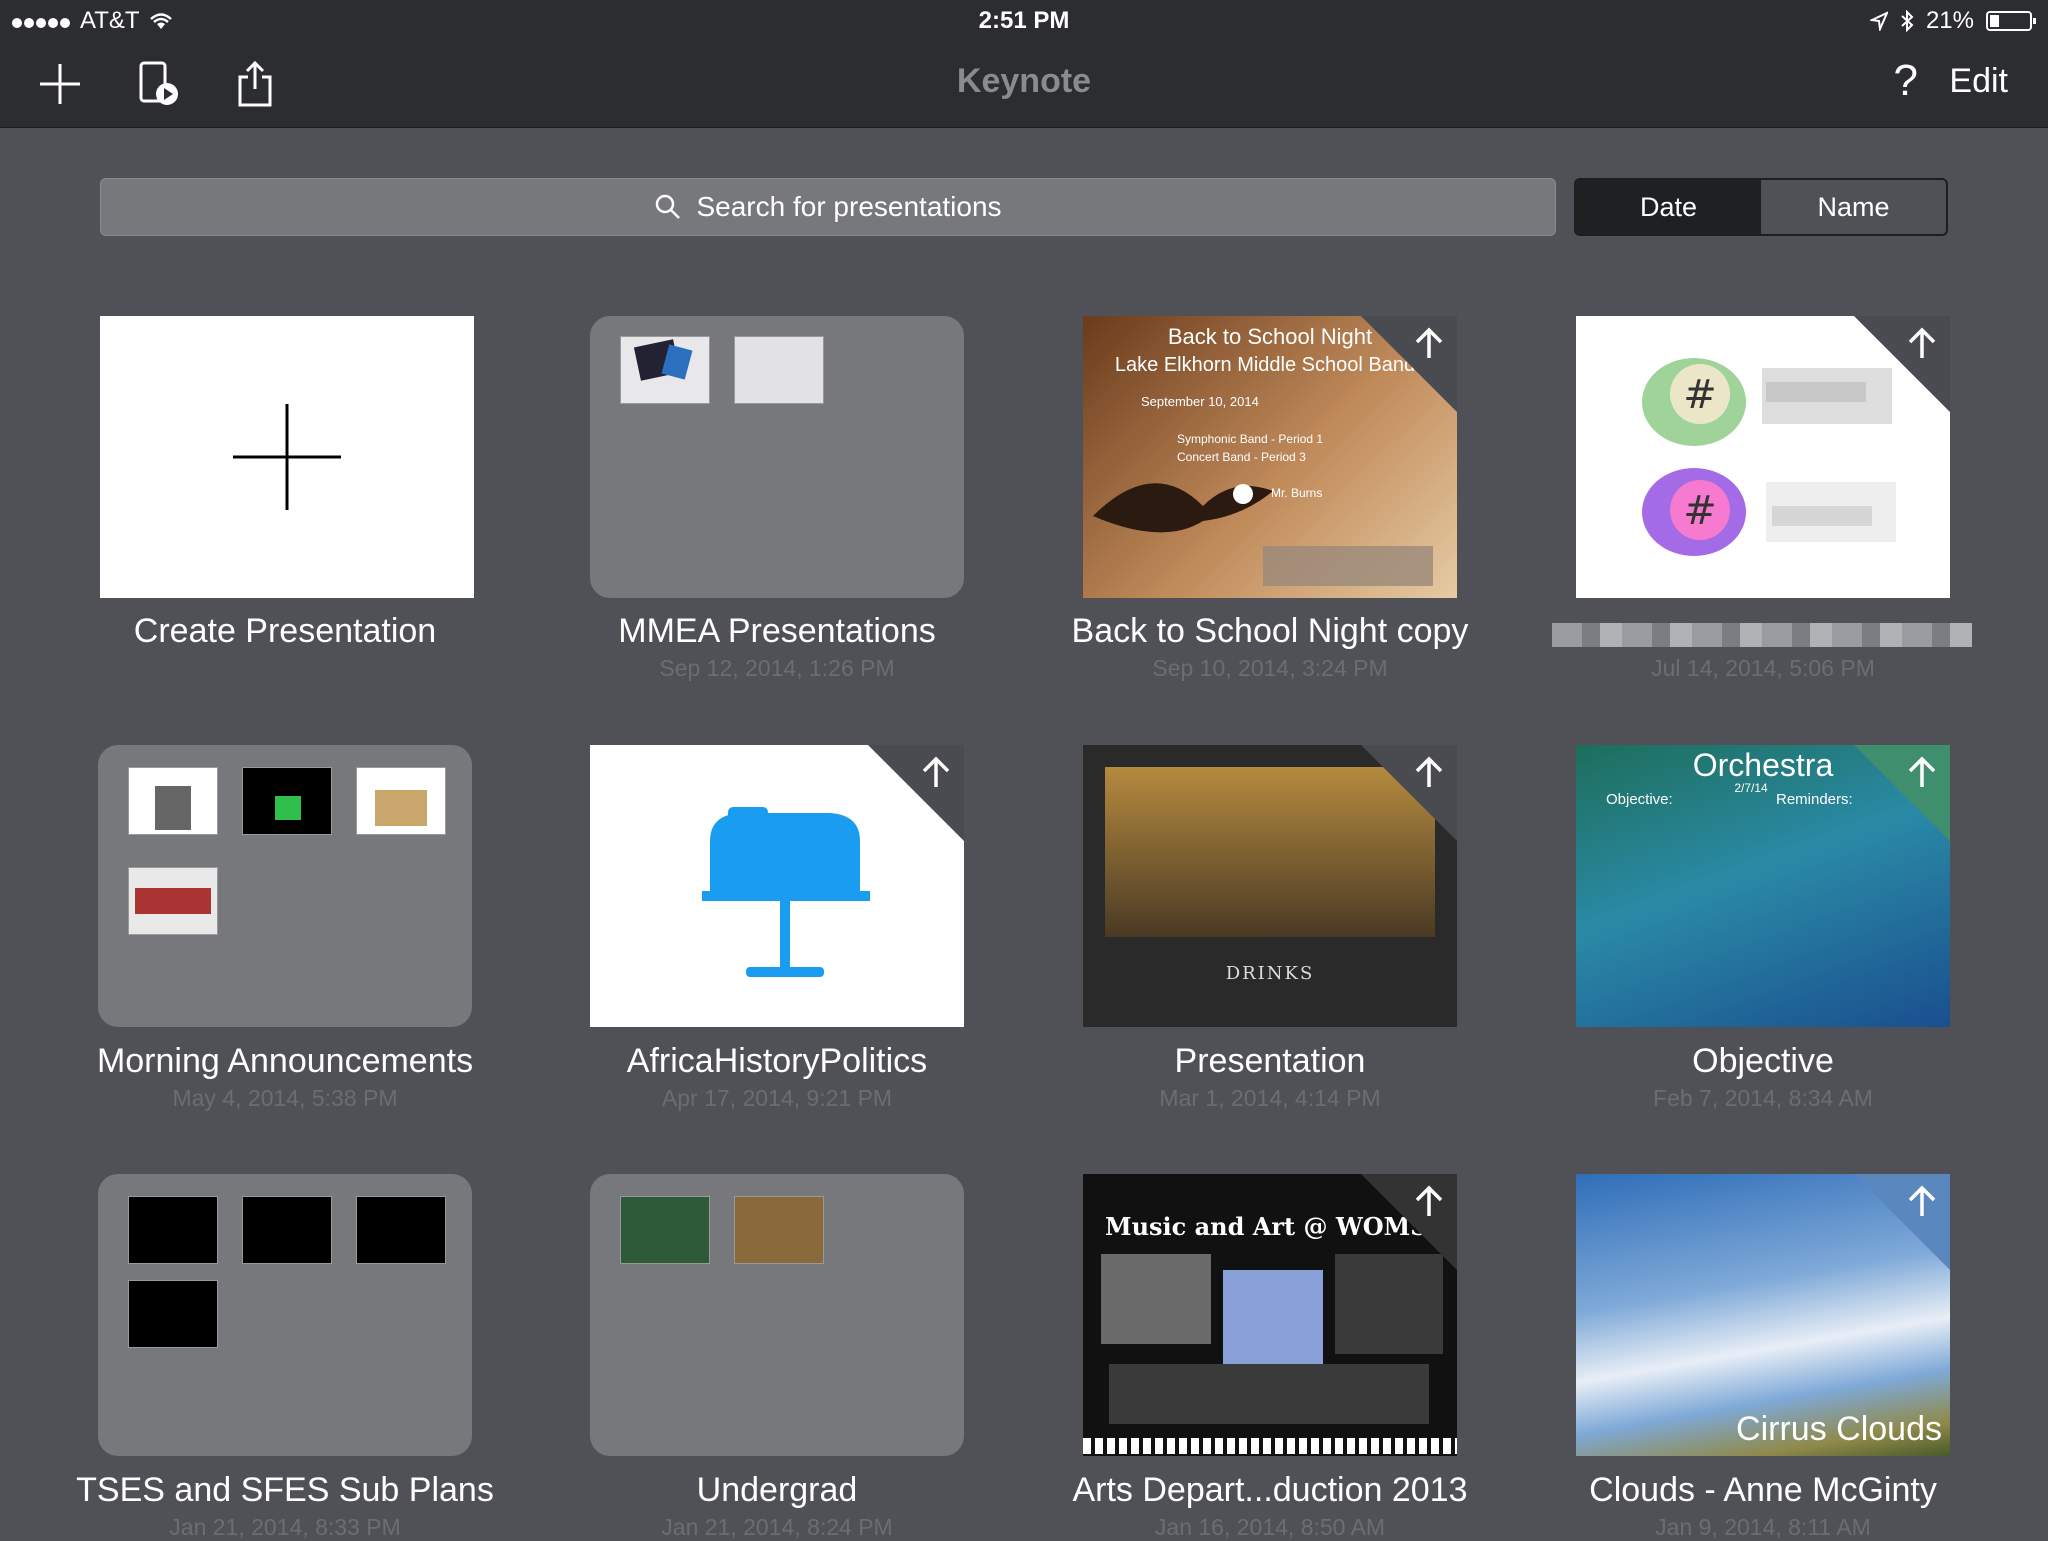  I want to click on tile-date: Jul 14, 2014, 5:06 PM, so click(1763, 668).